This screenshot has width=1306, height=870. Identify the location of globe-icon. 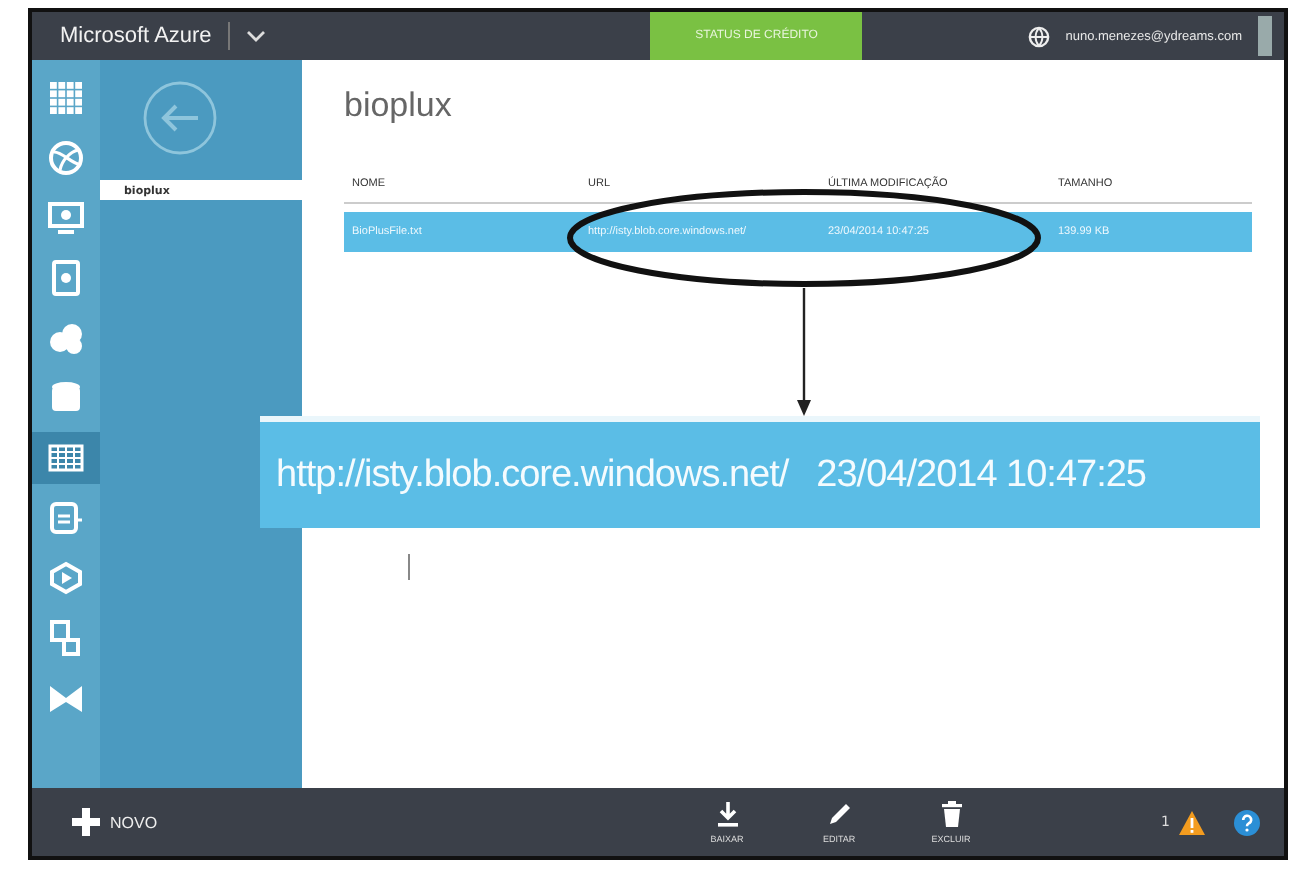
(1038, 36).